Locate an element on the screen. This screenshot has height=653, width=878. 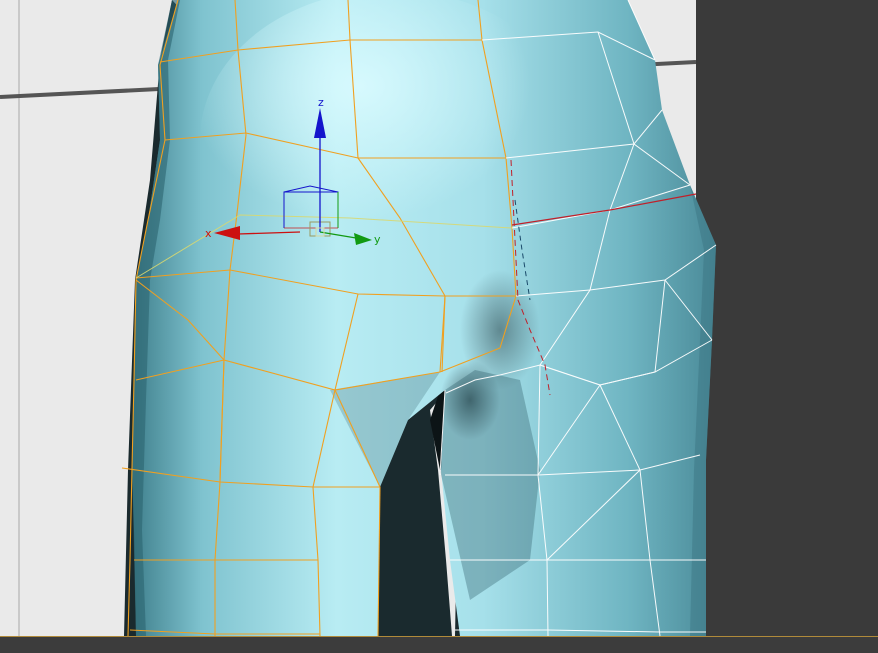
gizmo-x-label: x is located at coordinates (208, 233).